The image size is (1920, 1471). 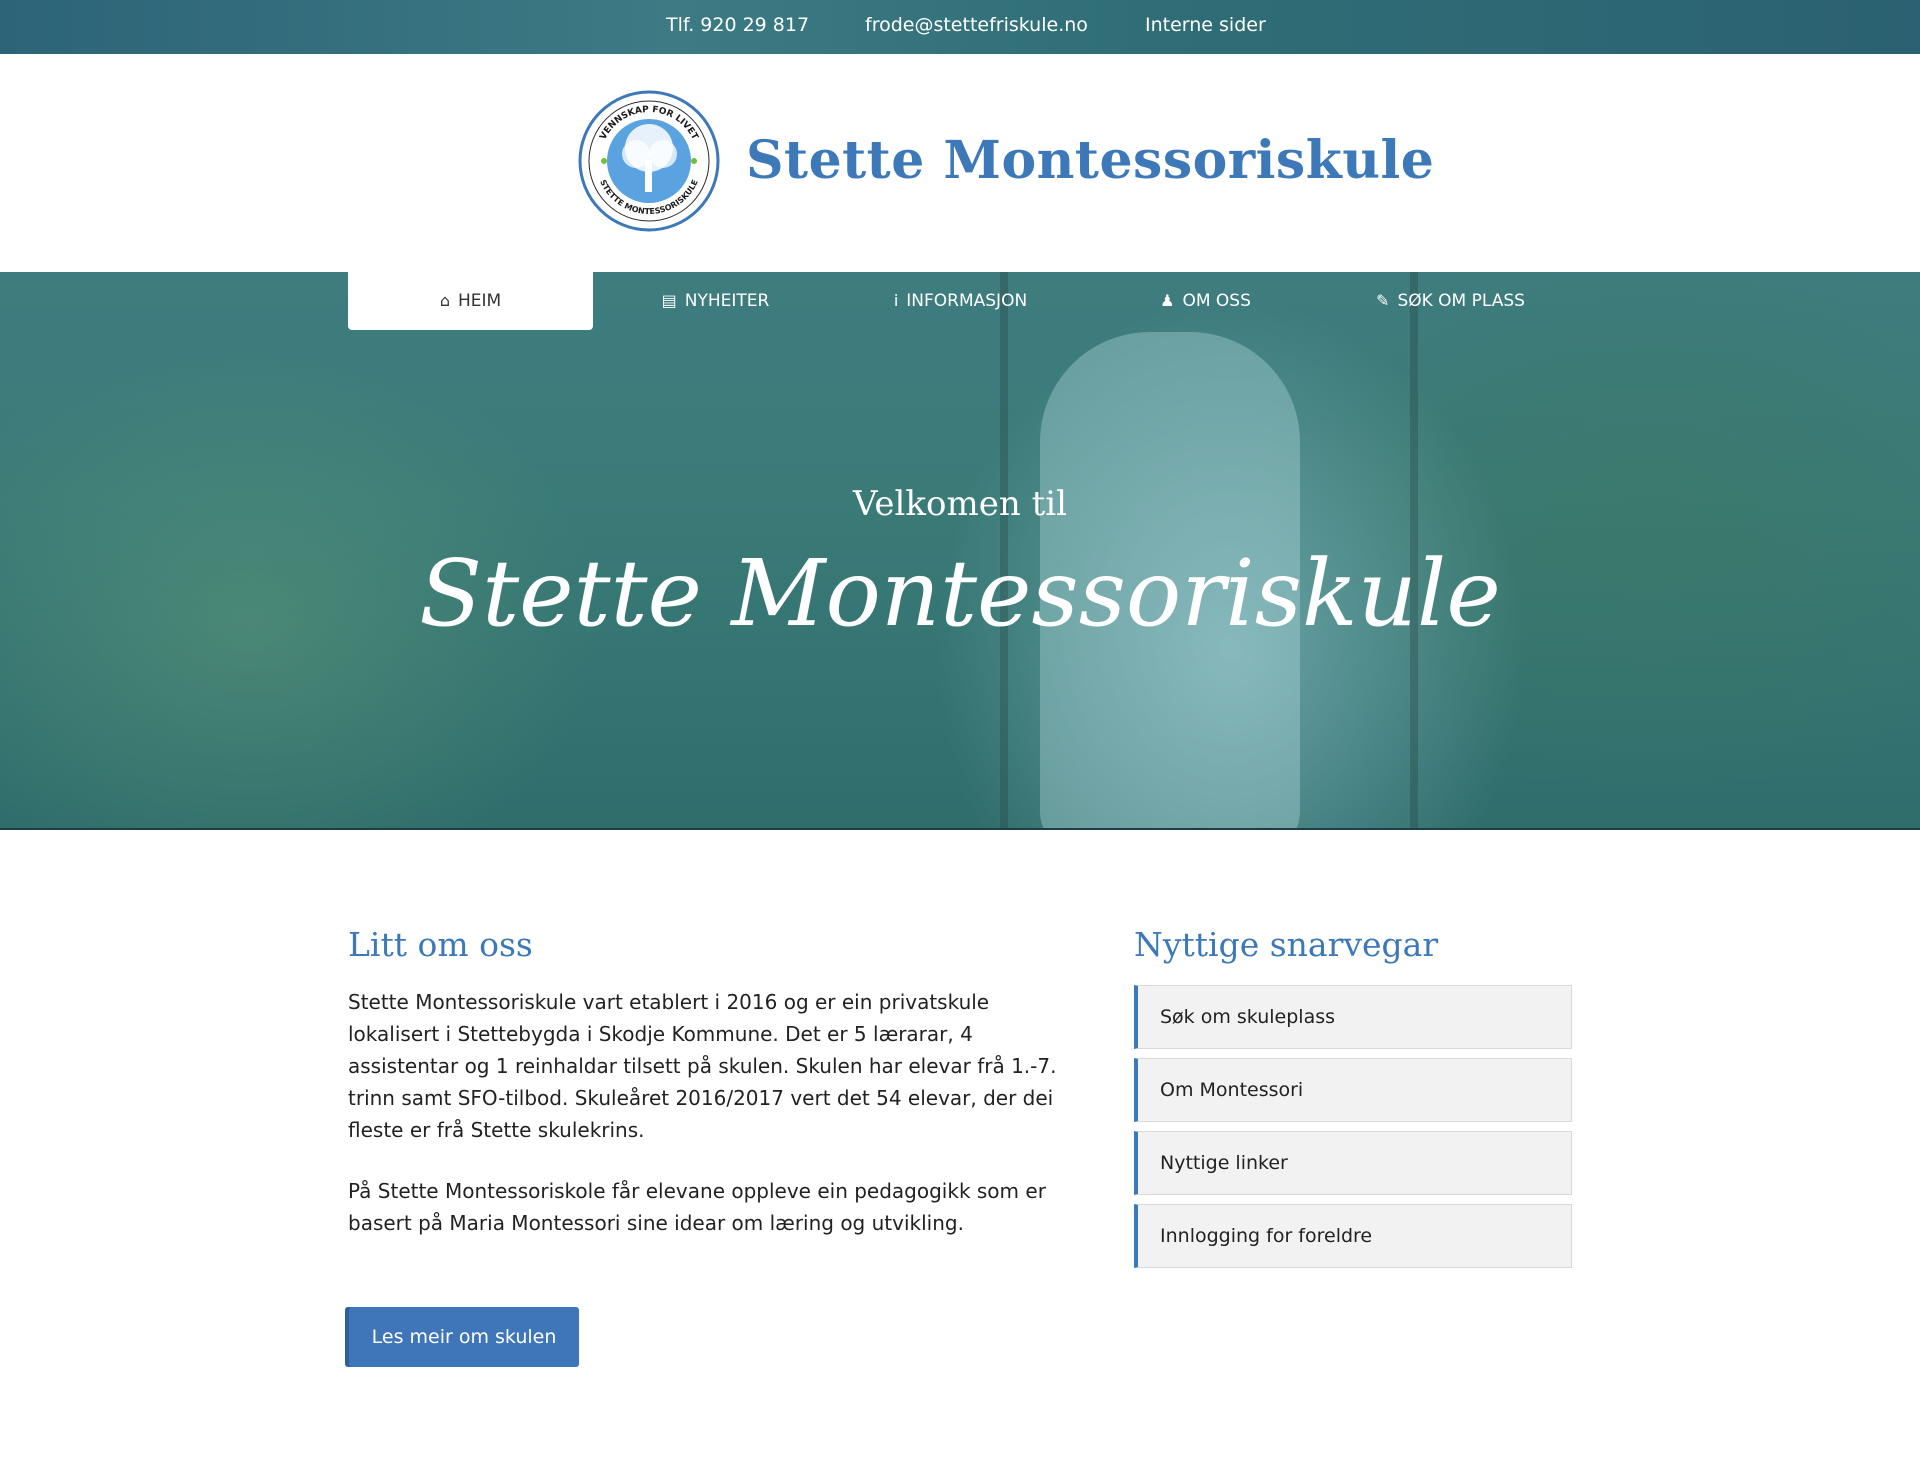 I want to click on info-icon: i, so click(x=896, y=300).